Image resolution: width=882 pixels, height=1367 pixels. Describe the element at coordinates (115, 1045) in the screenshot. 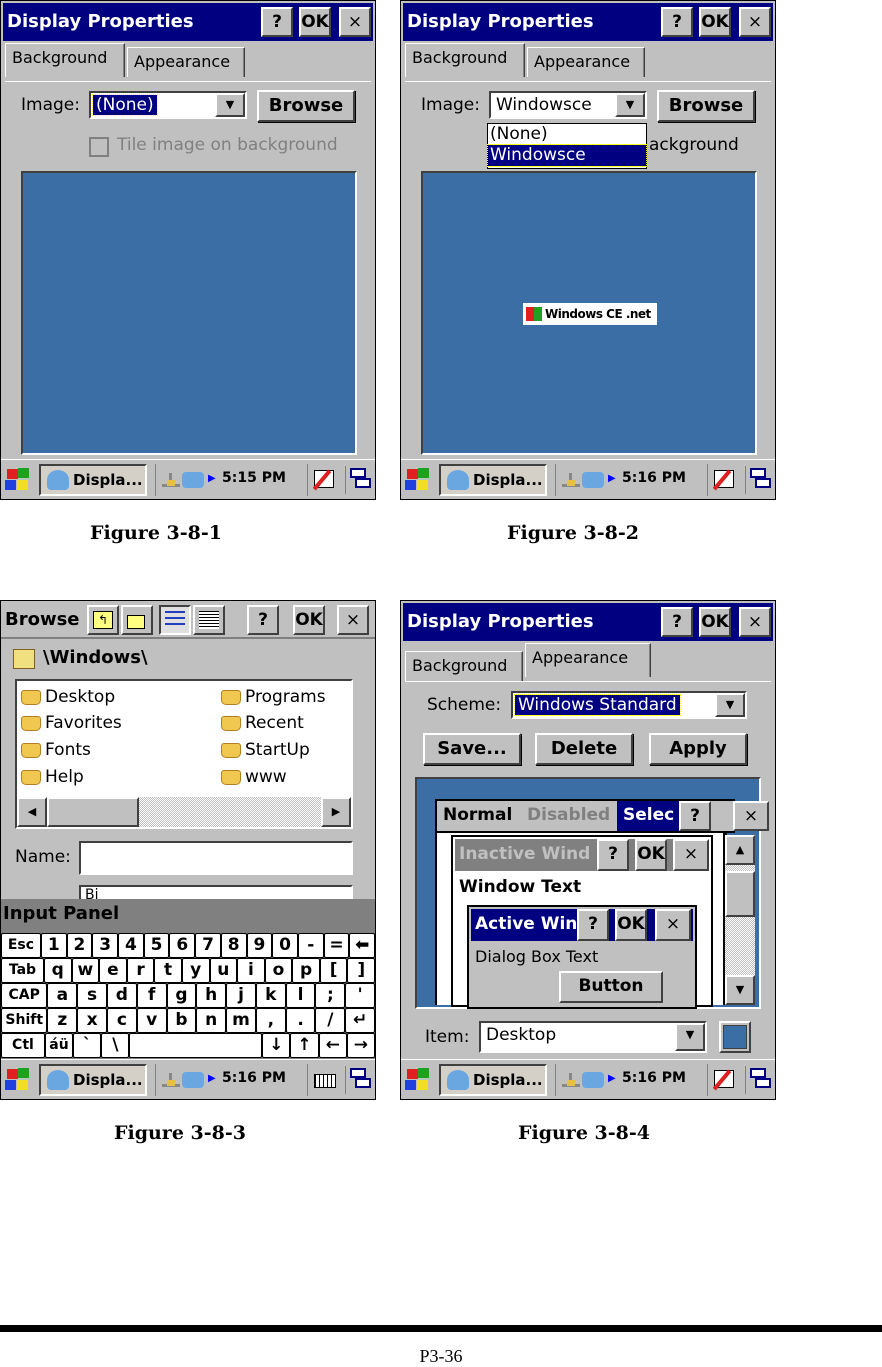

I see `keyboard-key: \` at that location.